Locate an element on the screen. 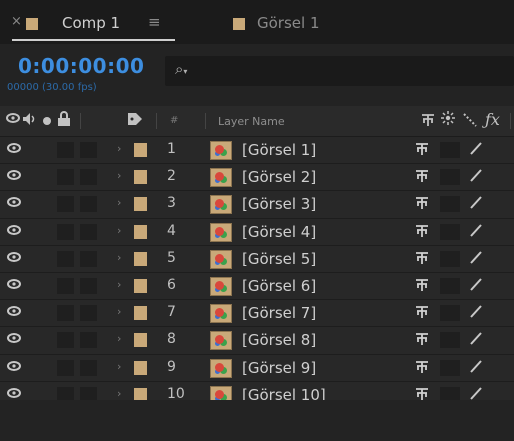 The height and width of the screenshot is (441, 514). layer-row: › 8 [Görsel 8] is located at coordinates (257, 341).